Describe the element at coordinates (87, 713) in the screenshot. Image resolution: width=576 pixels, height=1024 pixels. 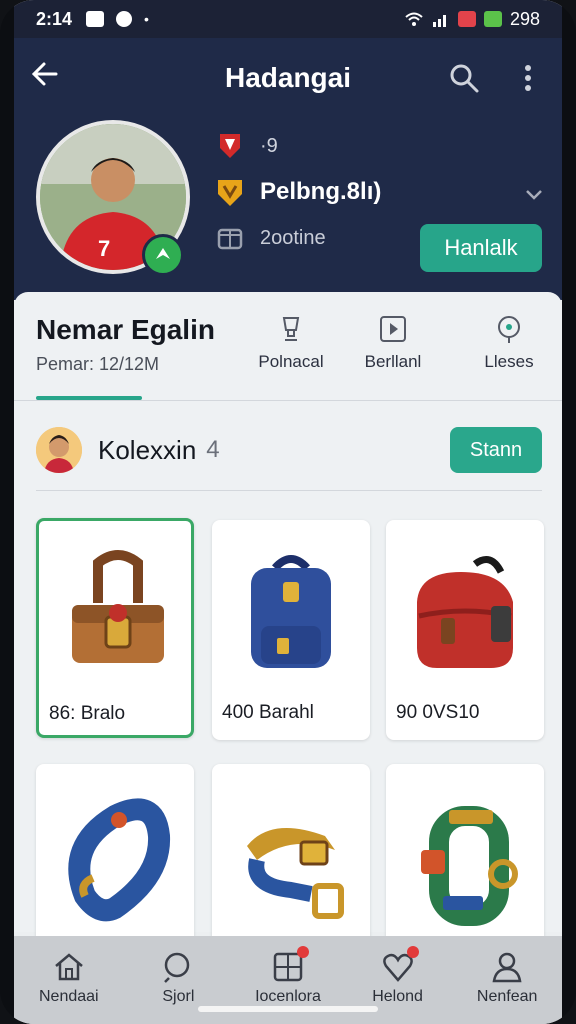
I see `item-label: 86: Bralo` at that location.